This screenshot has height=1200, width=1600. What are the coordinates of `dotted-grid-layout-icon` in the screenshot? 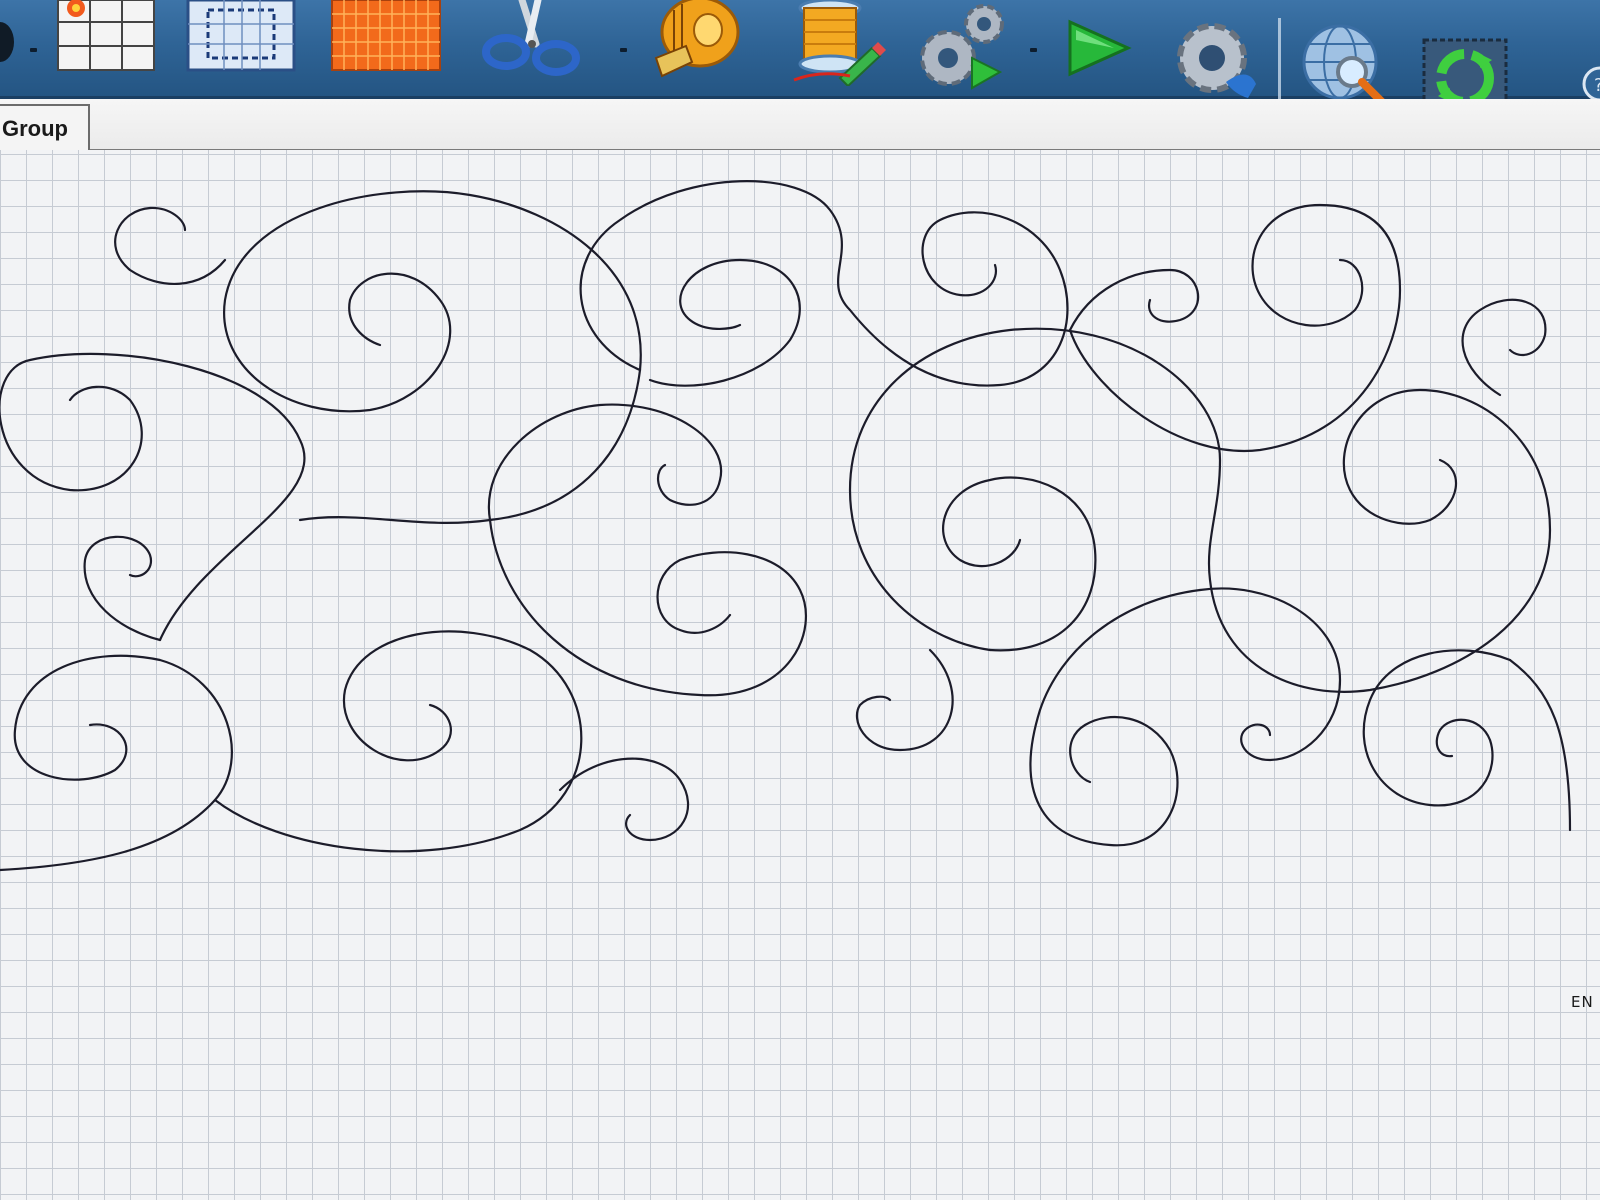 It's located at (241, 38).